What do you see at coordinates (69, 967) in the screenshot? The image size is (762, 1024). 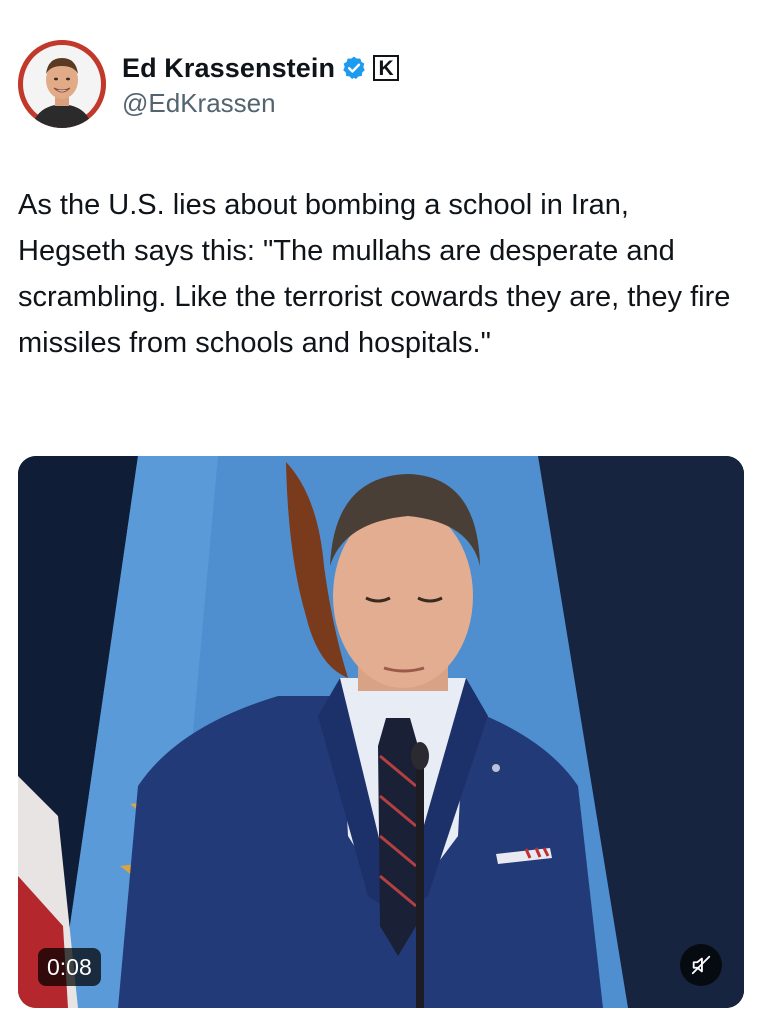 I see `video-duration-badge: 0:08` at bounding box center [69, 967].